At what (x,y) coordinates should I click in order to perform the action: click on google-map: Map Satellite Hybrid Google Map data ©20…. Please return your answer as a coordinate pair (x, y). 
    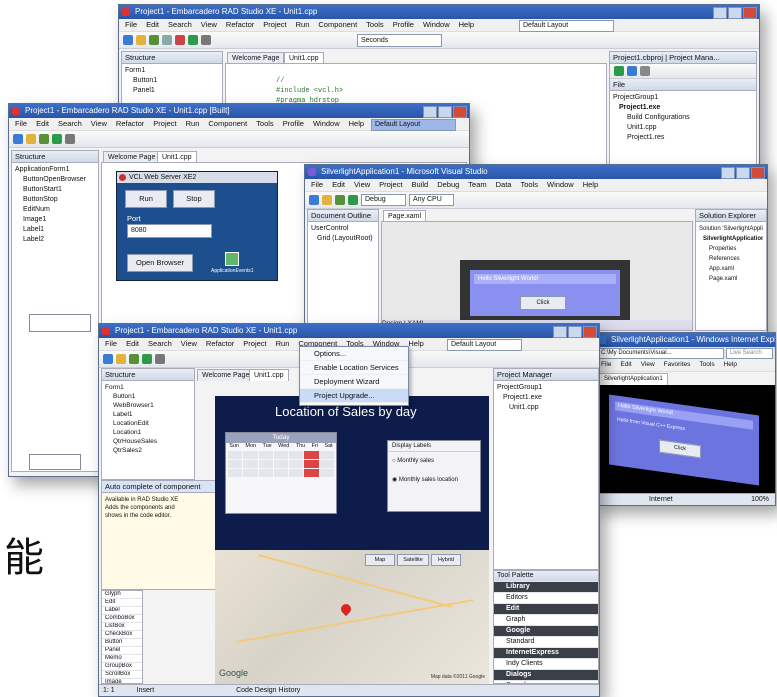
    Looking at the image, I should click on (352, 617).